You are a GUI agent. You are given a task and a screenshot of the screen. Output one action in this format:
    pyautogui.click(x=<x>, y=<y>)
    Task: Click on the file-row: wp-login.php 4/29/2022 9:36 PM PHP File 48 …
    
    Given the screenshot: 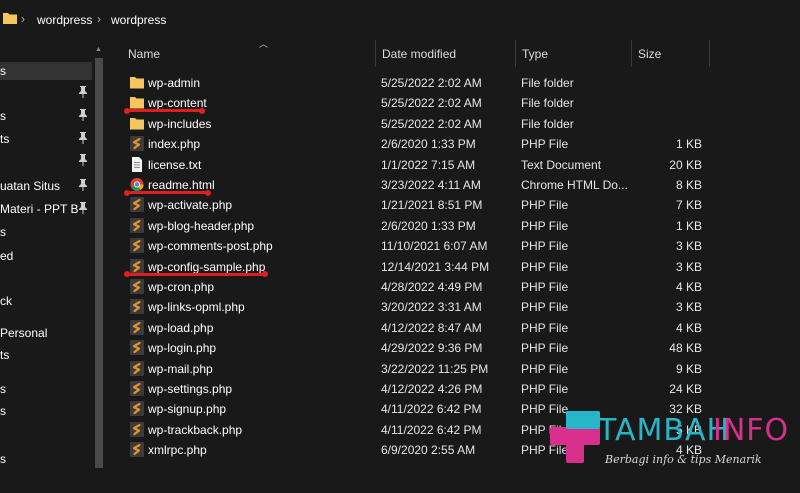 What is the action you would take?
    pyautogui.click(x=453, y=347)
    